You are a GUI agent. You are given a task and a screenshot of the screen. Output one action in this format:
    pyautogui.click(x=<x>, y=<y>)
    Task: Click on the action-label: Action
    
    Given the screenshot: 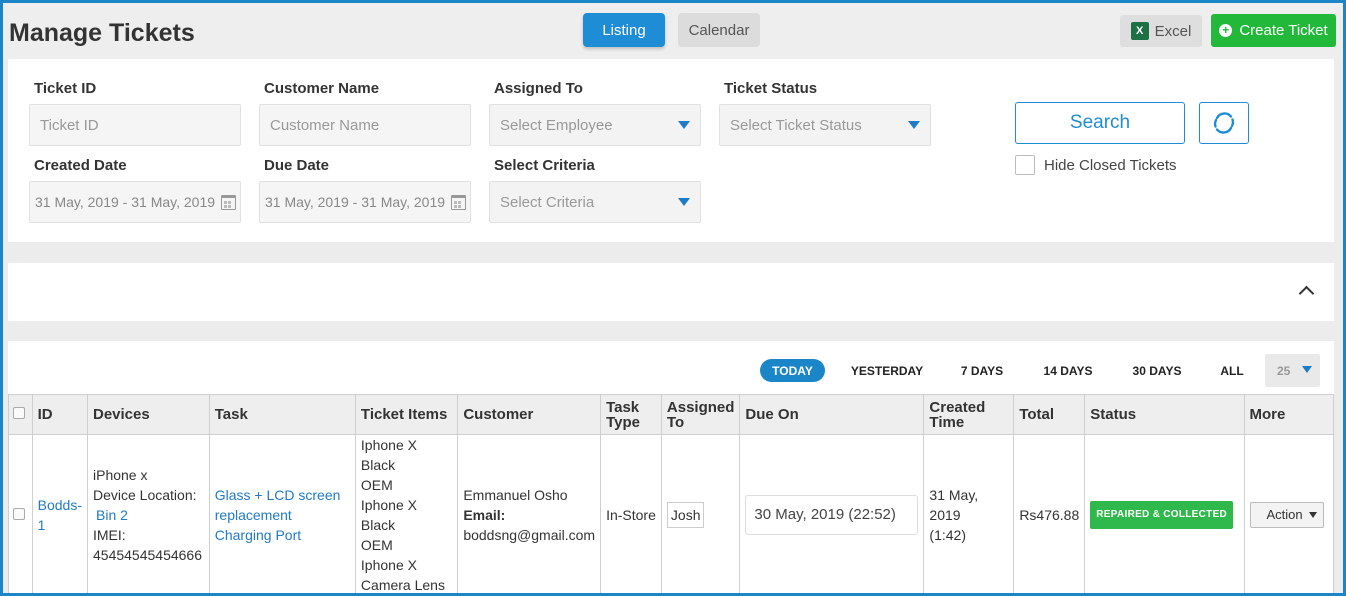 What is the action you would take?
    pyautogui.click(x=1284, y=514)
    